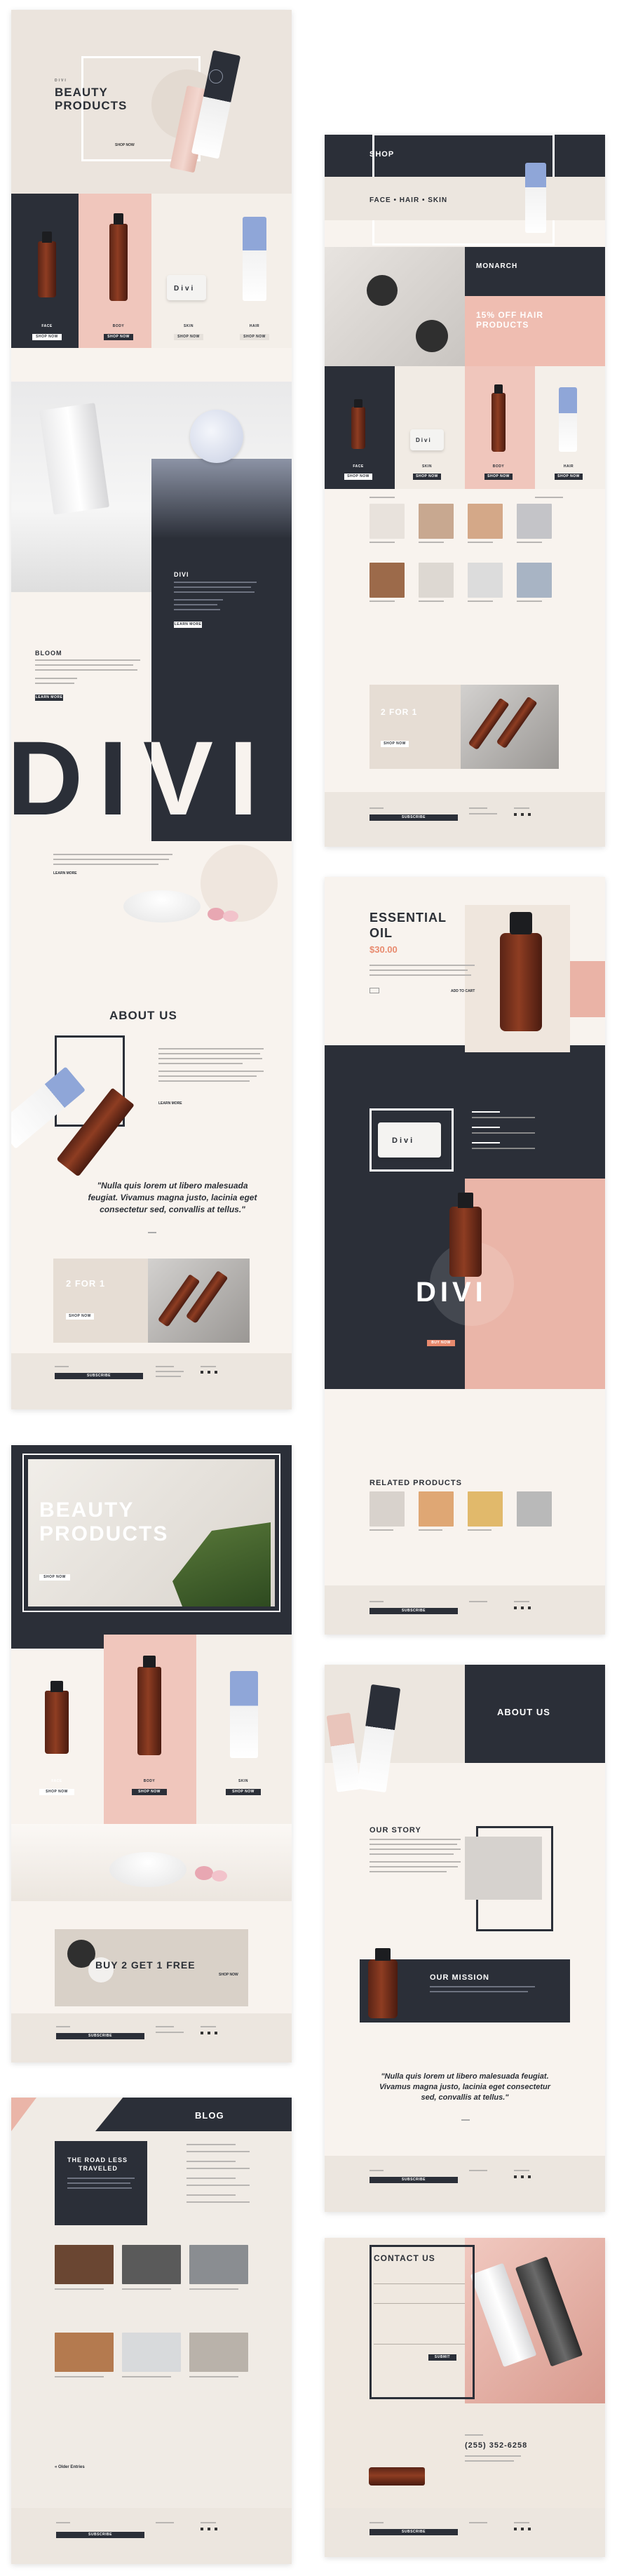 Image resolution: width=617 pixels, height=2576 pixels. I want to click on landing-body-label: BODY, so click(149, 1781).